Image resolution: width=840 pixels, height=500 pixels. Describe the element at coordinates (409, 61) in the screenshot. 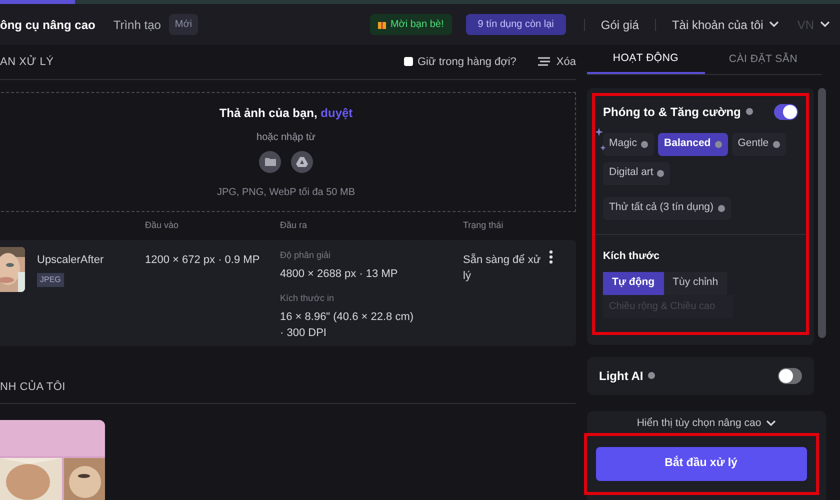

I see `checkbox` at that location.